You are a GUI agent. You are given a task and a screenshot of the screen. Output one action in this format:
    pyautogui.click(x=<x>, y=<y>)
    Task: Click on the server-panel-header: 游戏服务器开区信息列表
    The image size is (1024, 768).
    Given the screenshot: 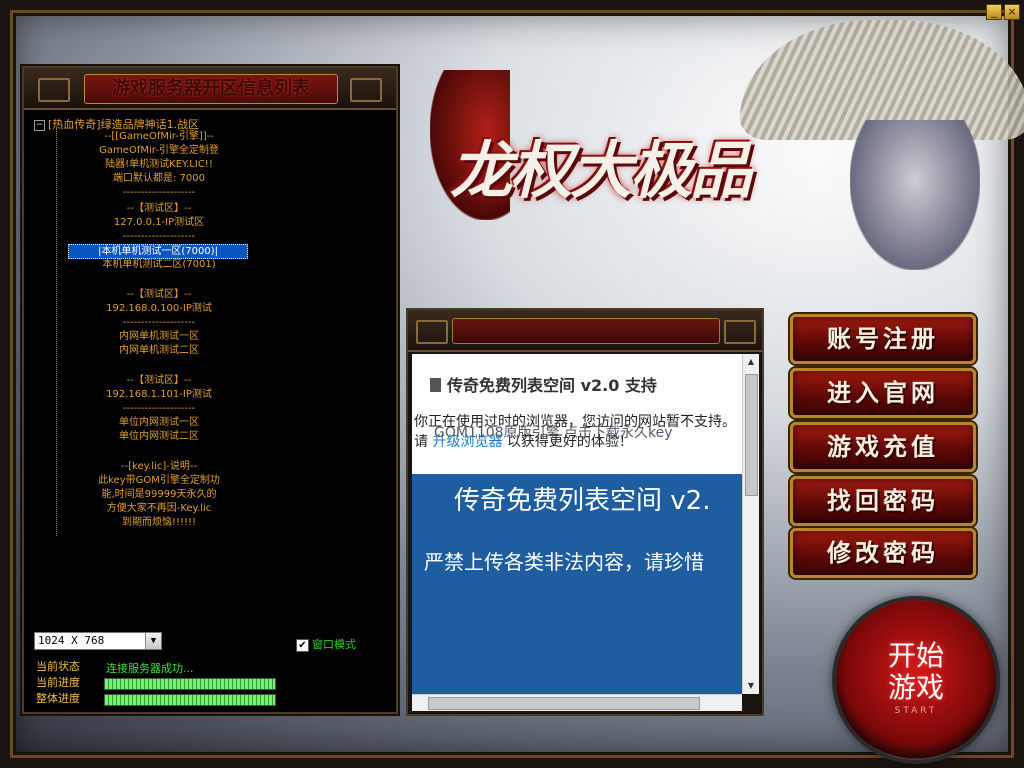 What is the action you would take?
    pyautogui.click(x=210, y=89)
    